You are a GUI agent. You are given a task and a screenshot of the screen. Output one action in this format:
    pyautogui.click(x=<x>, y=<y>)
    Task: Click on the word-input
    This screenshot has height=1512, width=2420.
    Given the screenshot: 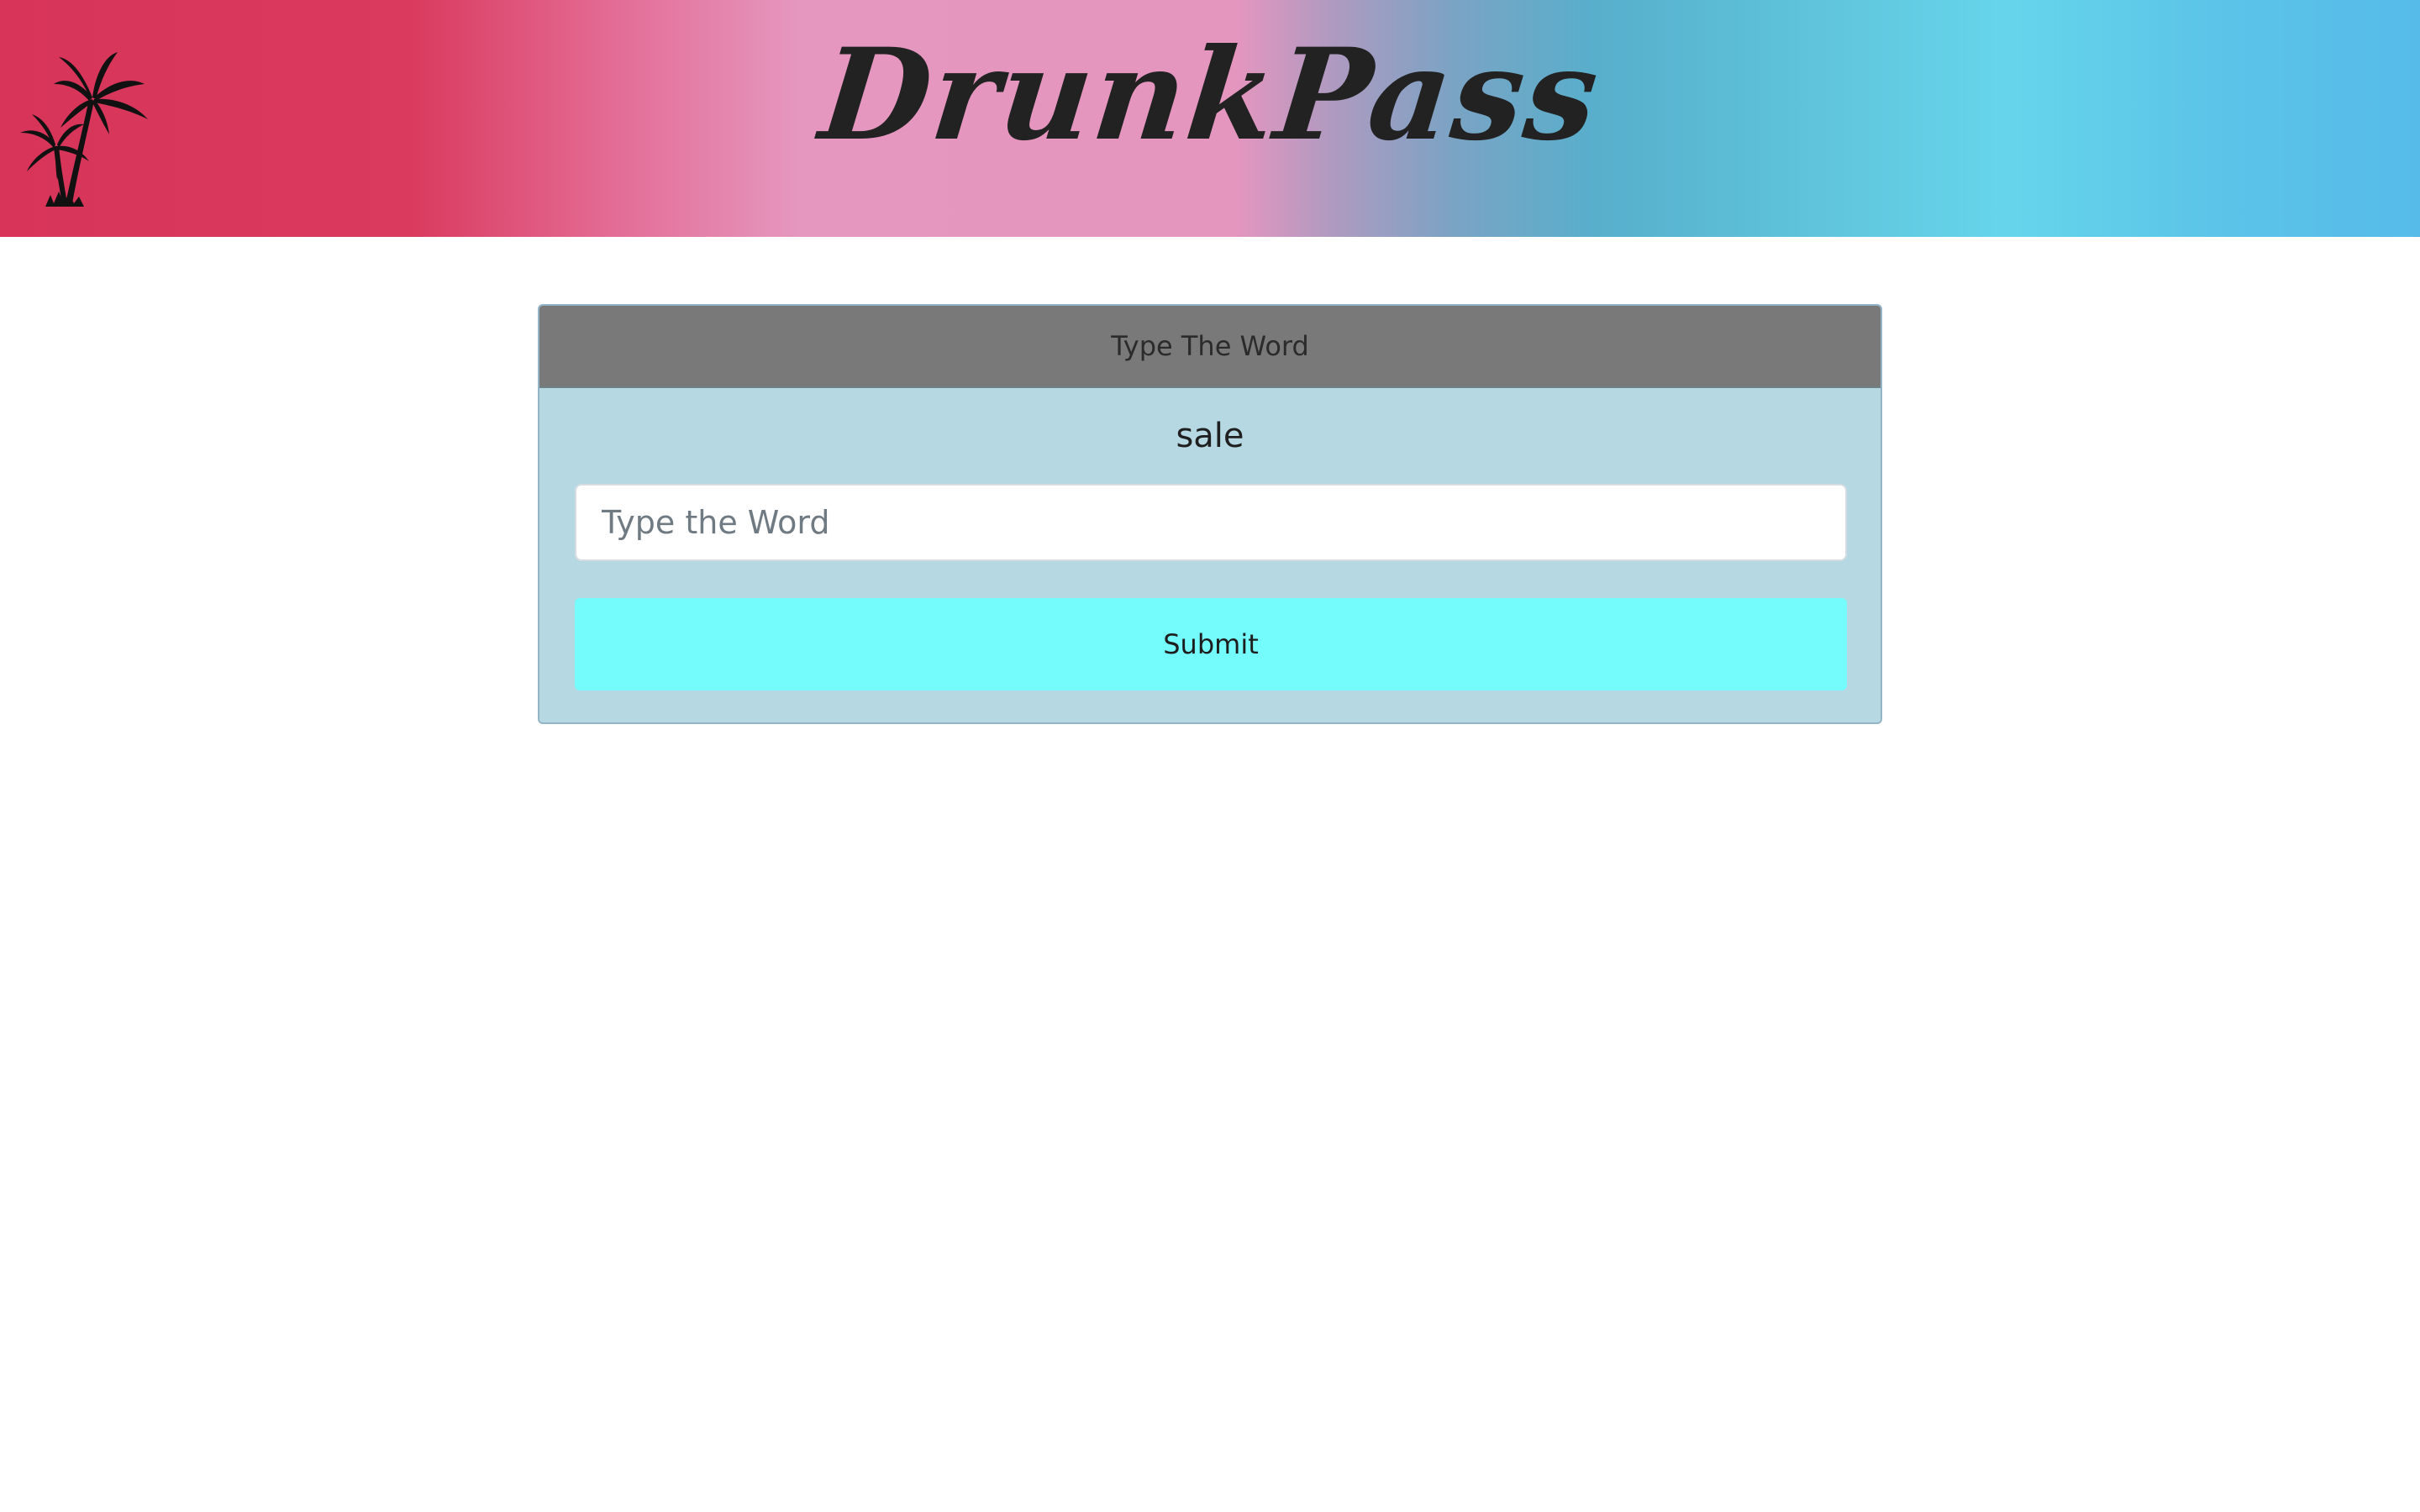 What is the action you would take?
    pyautogui.click(x=1211, y=522)
    